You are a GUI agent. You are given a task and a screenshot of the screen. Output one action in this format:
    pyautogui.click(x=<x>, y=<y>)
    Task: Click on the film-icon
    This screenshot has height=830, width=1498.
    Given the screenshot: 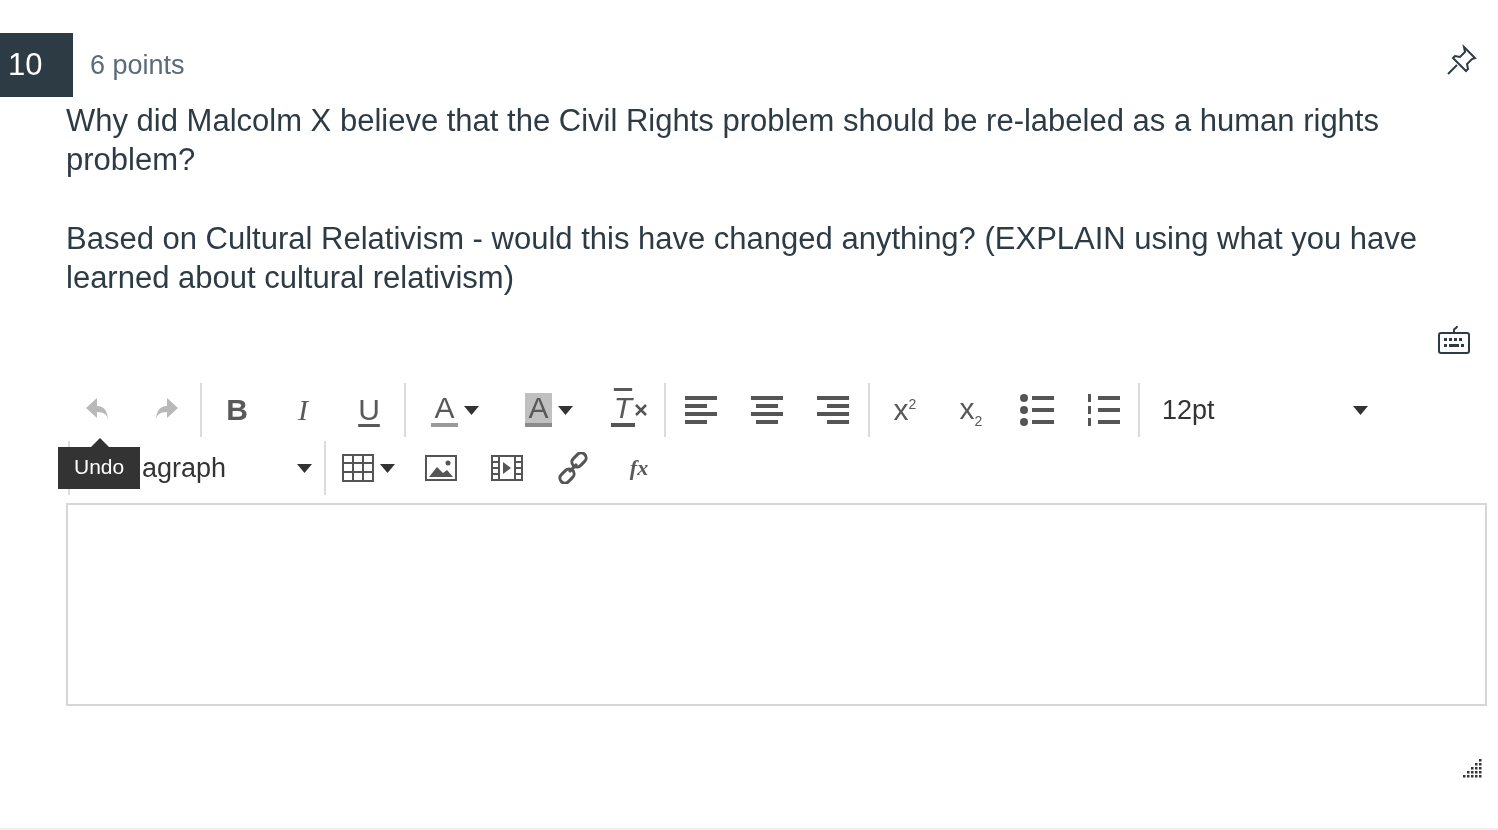 What is the action you would take?
    pyautogui.click(x=507, y=468)
    